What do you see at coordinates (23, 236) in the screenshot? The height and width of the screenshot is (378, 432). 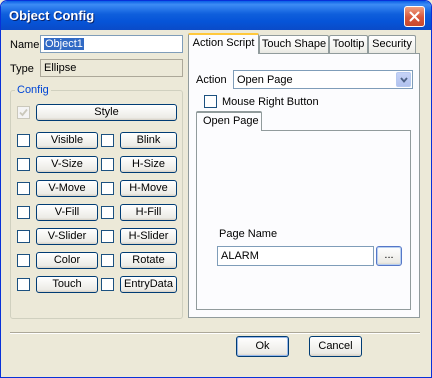 I see `v-slider-checkbox` at bounding box center [23, 236].